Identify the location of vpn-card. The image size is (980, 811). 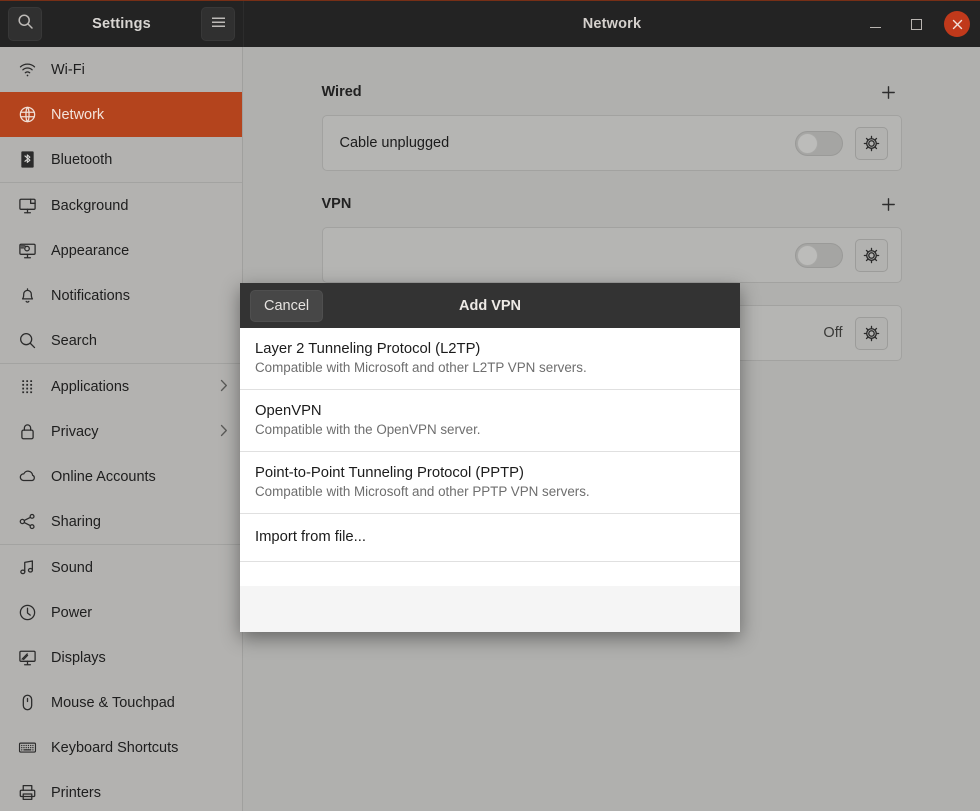
(611, 255).